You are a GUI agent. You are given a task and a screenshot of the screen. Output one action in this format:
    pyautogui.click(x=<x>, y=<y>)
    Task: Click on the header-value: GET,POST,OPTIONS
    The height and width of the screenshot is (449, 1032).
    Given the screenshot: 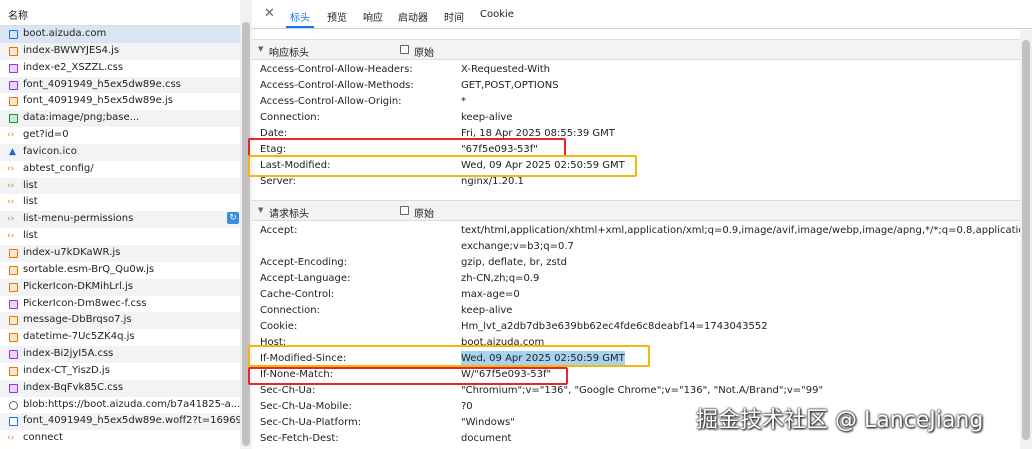 What is the action you would take?
    pyautogui.click(x=510, y=86)
    